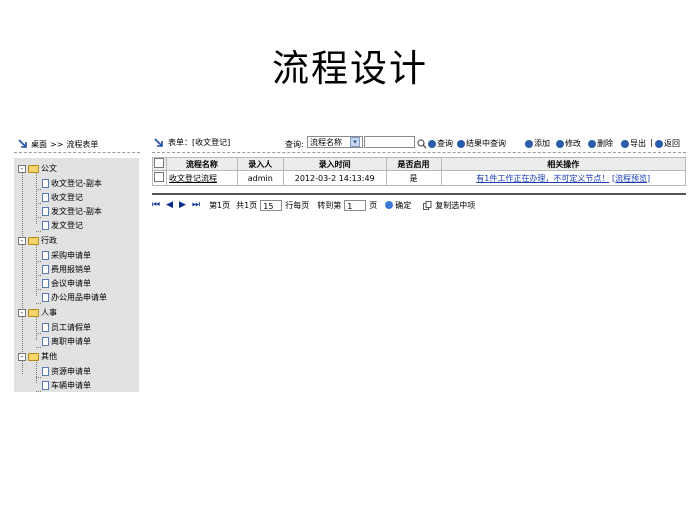 This screenshot has width=700, height=524. I want to click on last-page-icon: ⏭, so click(196, 205).